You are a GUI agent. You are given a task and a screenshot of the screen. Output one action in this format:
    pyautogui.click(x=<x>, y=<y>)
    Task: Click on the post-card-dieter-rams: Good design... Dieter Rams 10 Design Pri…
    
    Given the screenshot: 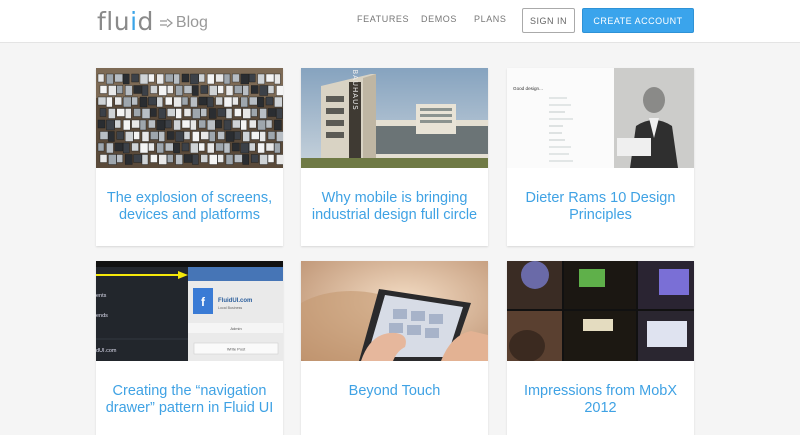 What is the action you would take?
    pyautogui.click(x=600, y=157)
    